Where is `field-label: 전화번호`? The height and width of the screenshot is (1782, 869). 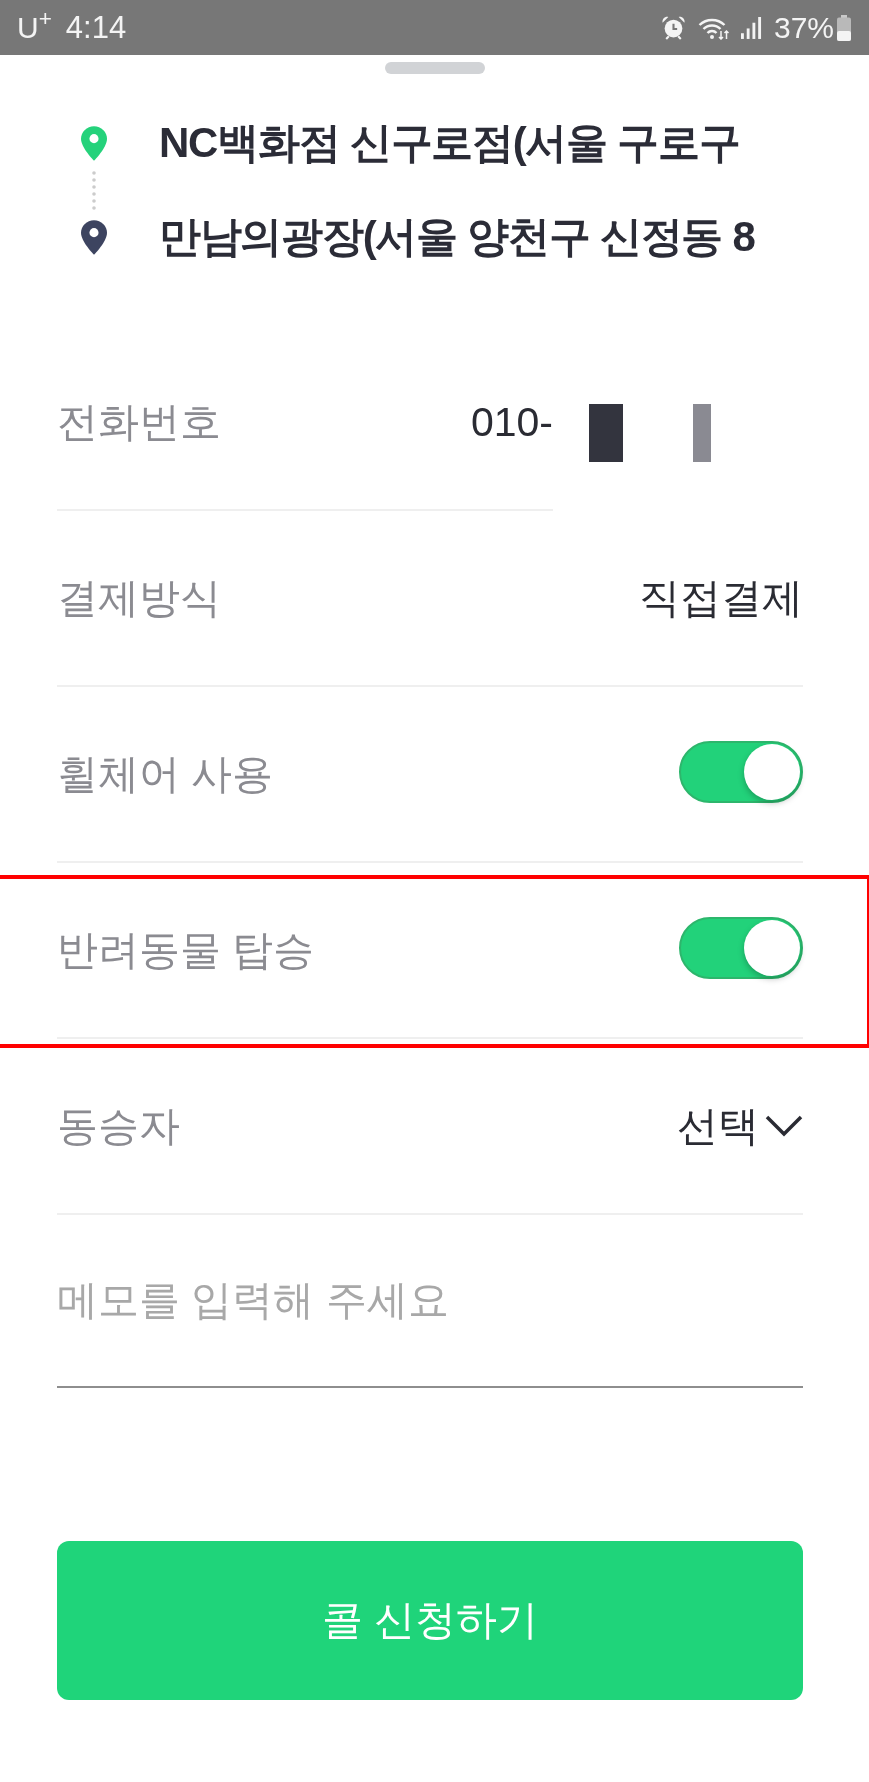
field-label: 전화번호 is located at coordinates (139, 422).